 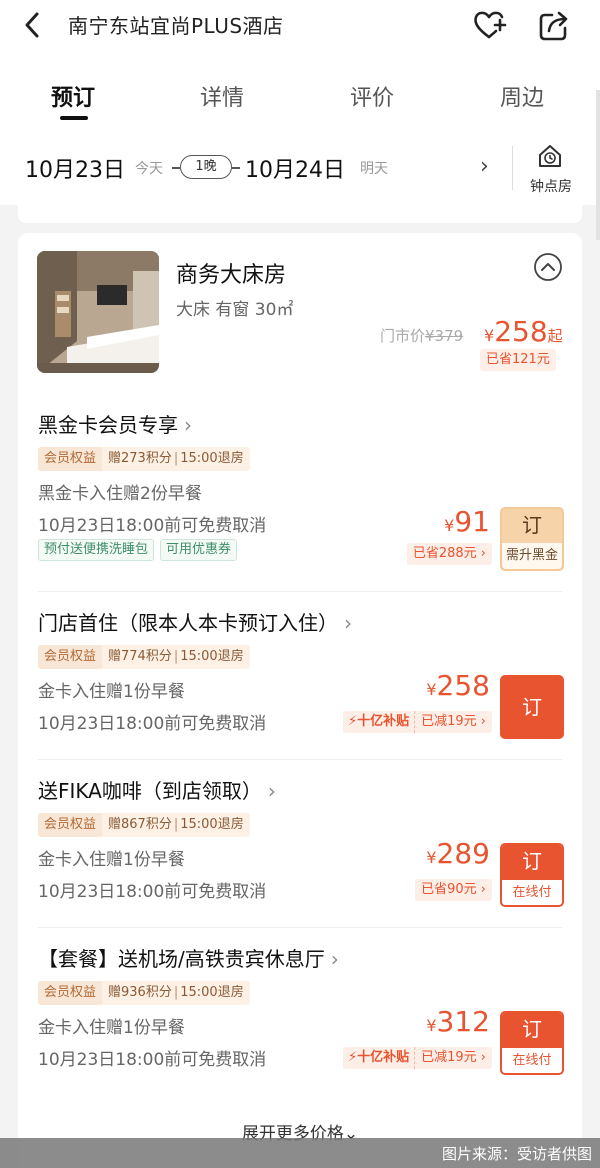 I want to click on plan-title-text: 【套餐】送机场/高铁贵宾休息厅, so click(x=181, y=959).